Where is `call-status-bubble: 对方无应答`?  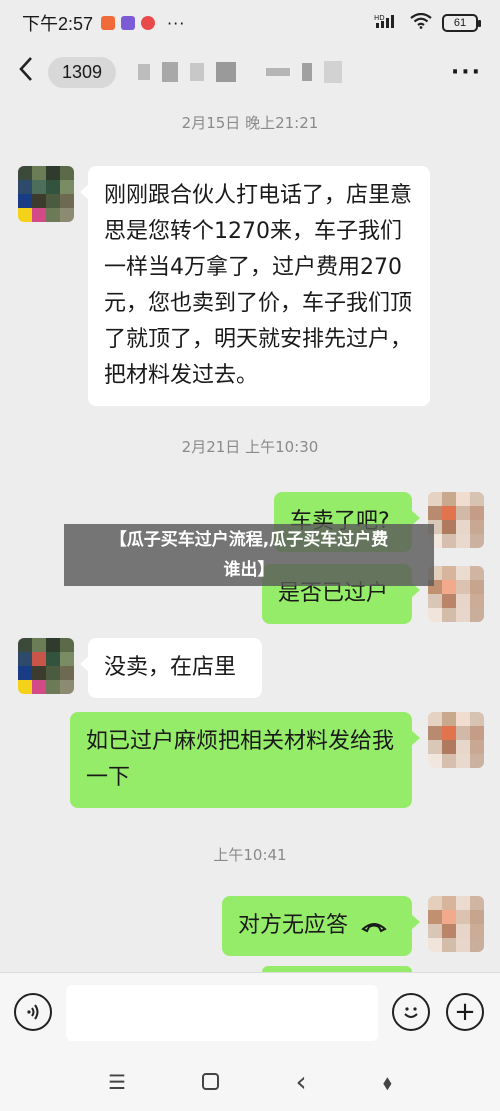 call-status-bubble: 对方无应答 is located at coordinates (321, 926).